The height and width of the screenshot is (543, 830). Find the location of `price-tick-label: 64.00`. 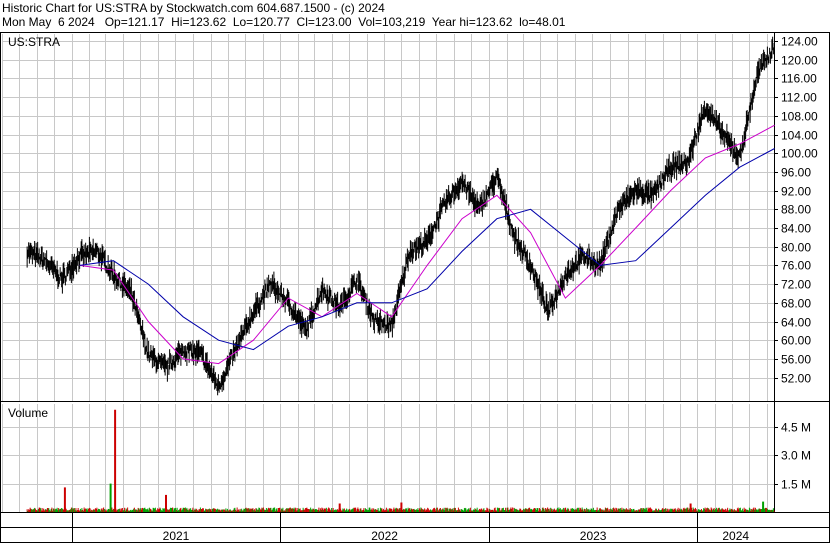

price-tick-label: 64.00 is located at coordinates (796, 323).